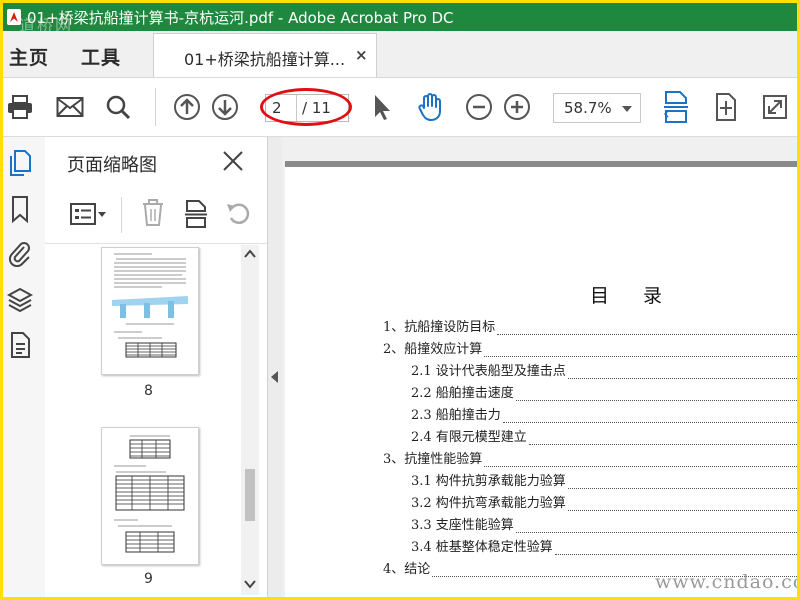 The image size is (800, 600). I want to click on toc-entry: 2.2 船舶撞击速度, so click(604, 391).